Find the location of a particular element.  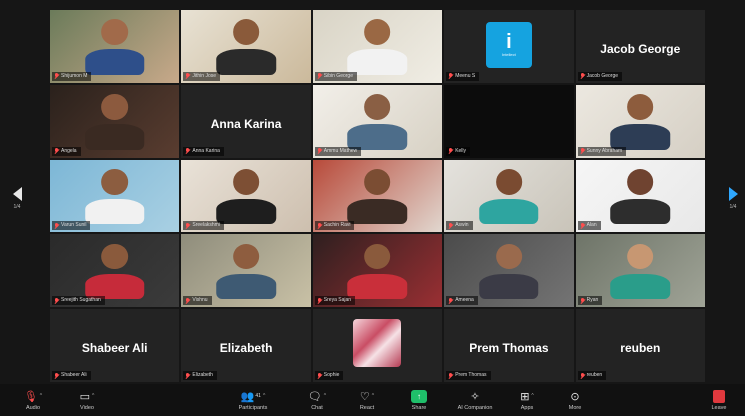

ai-companion-button: ✧ AI Companion is located at coordinates (475, 400).